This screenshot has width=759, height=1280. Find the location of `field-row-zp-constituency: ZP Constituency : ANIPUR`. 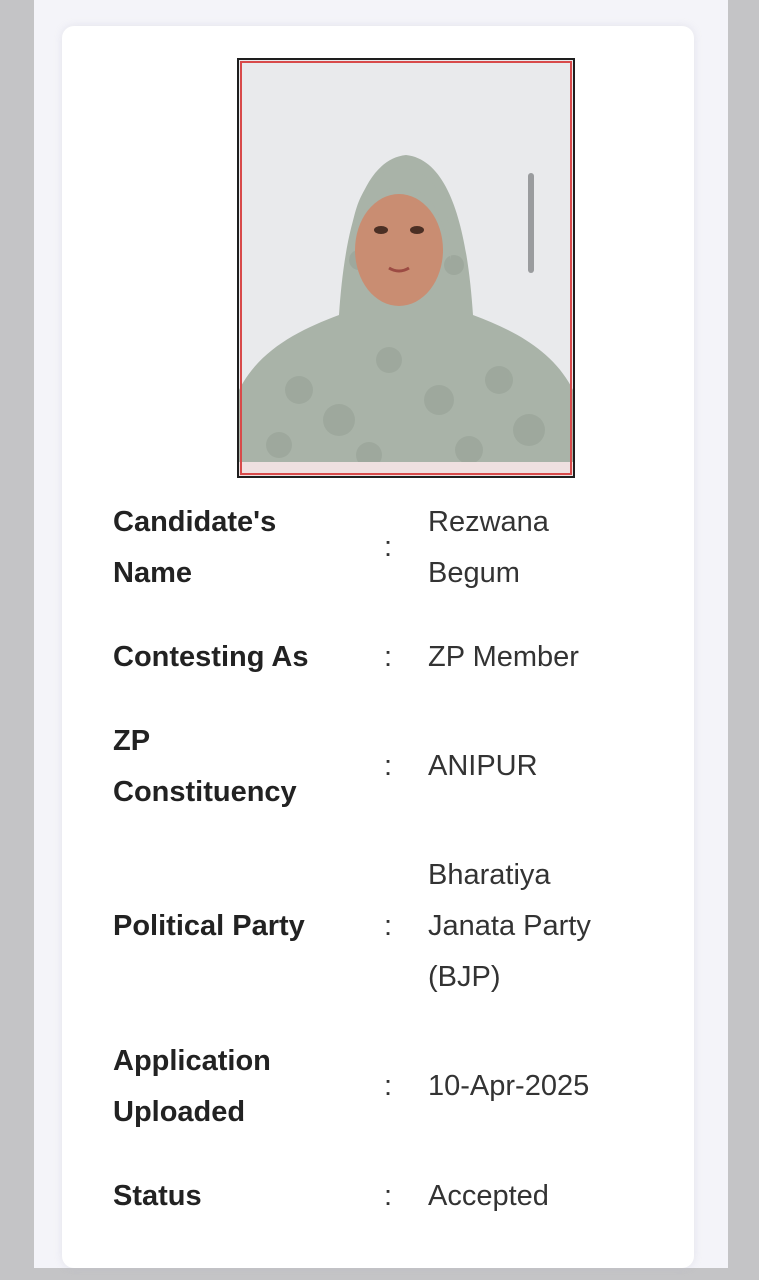

field-row-zp-constituency: ZP Constituency : ANIPUR is located at coordinates (378, 771).